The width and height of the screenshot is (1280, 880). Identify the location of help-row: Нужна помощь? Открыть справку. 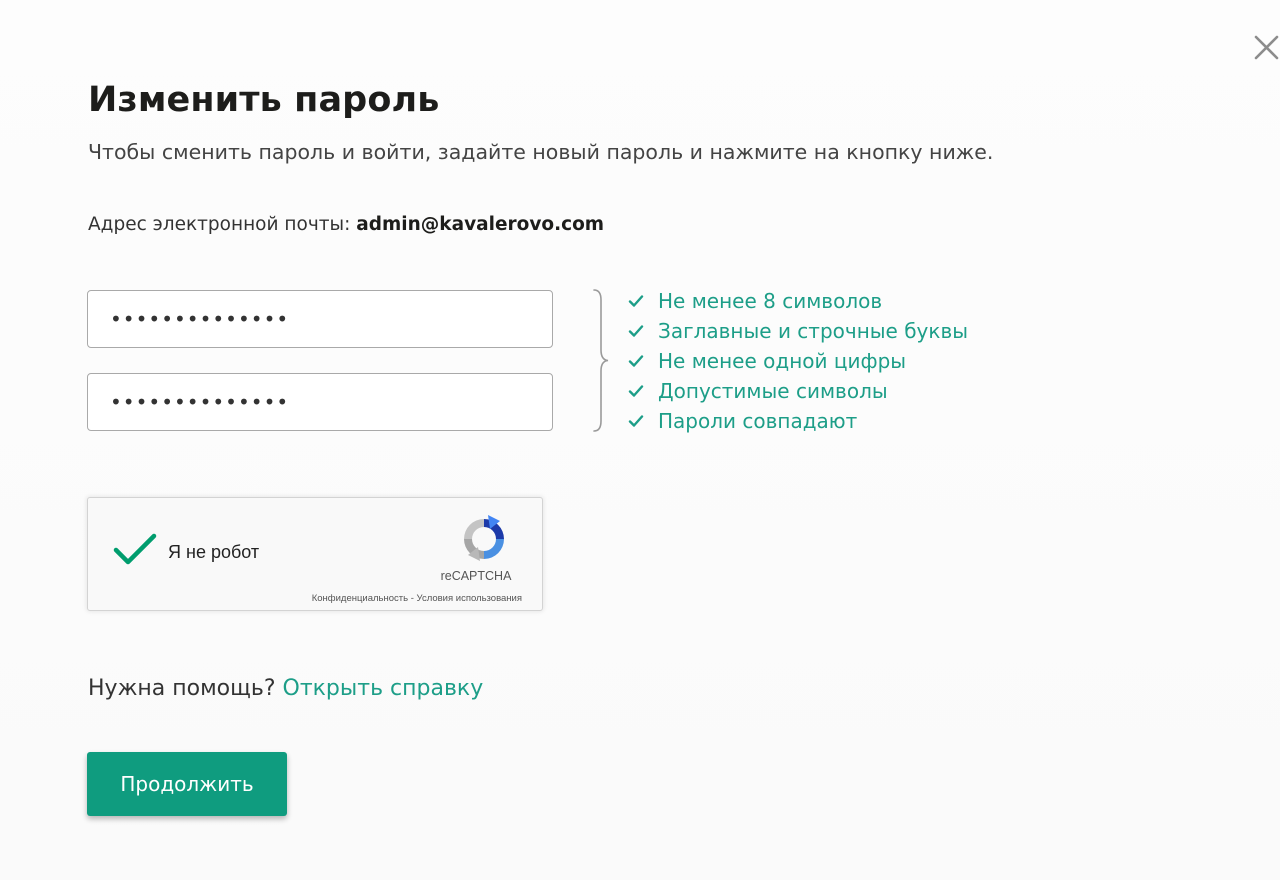
(285, 688).